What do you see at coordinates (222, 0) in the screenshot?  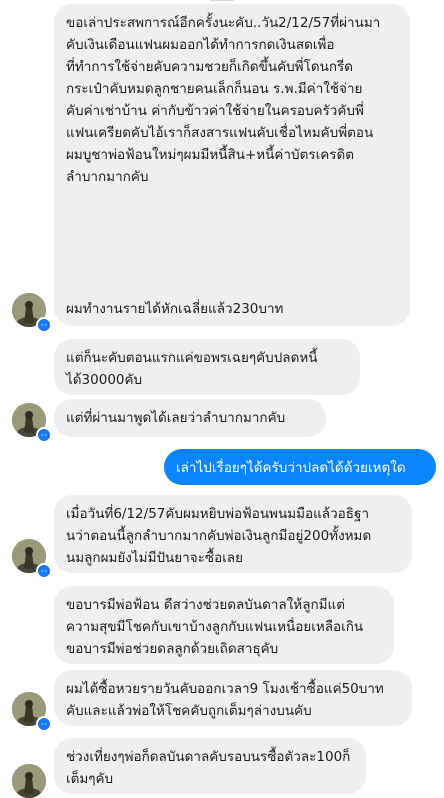 I see `top-divider` at bounding box center [222, 0].